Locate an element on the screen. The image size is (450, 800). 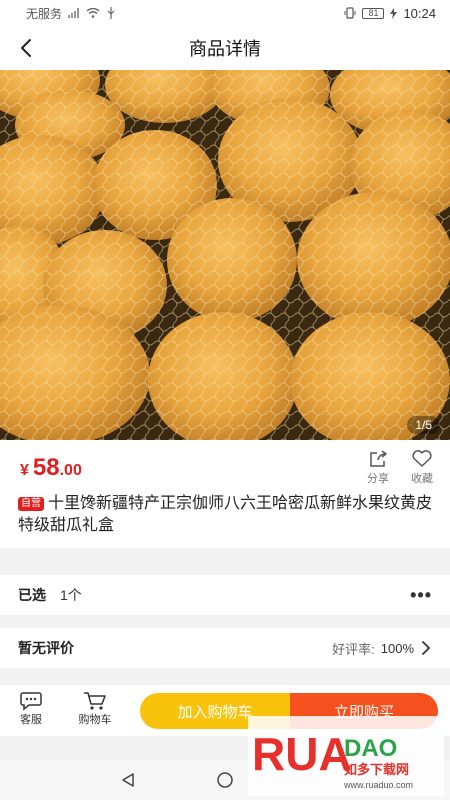
review-rate: 好评率: 100% is located at coordinates (382, 648).